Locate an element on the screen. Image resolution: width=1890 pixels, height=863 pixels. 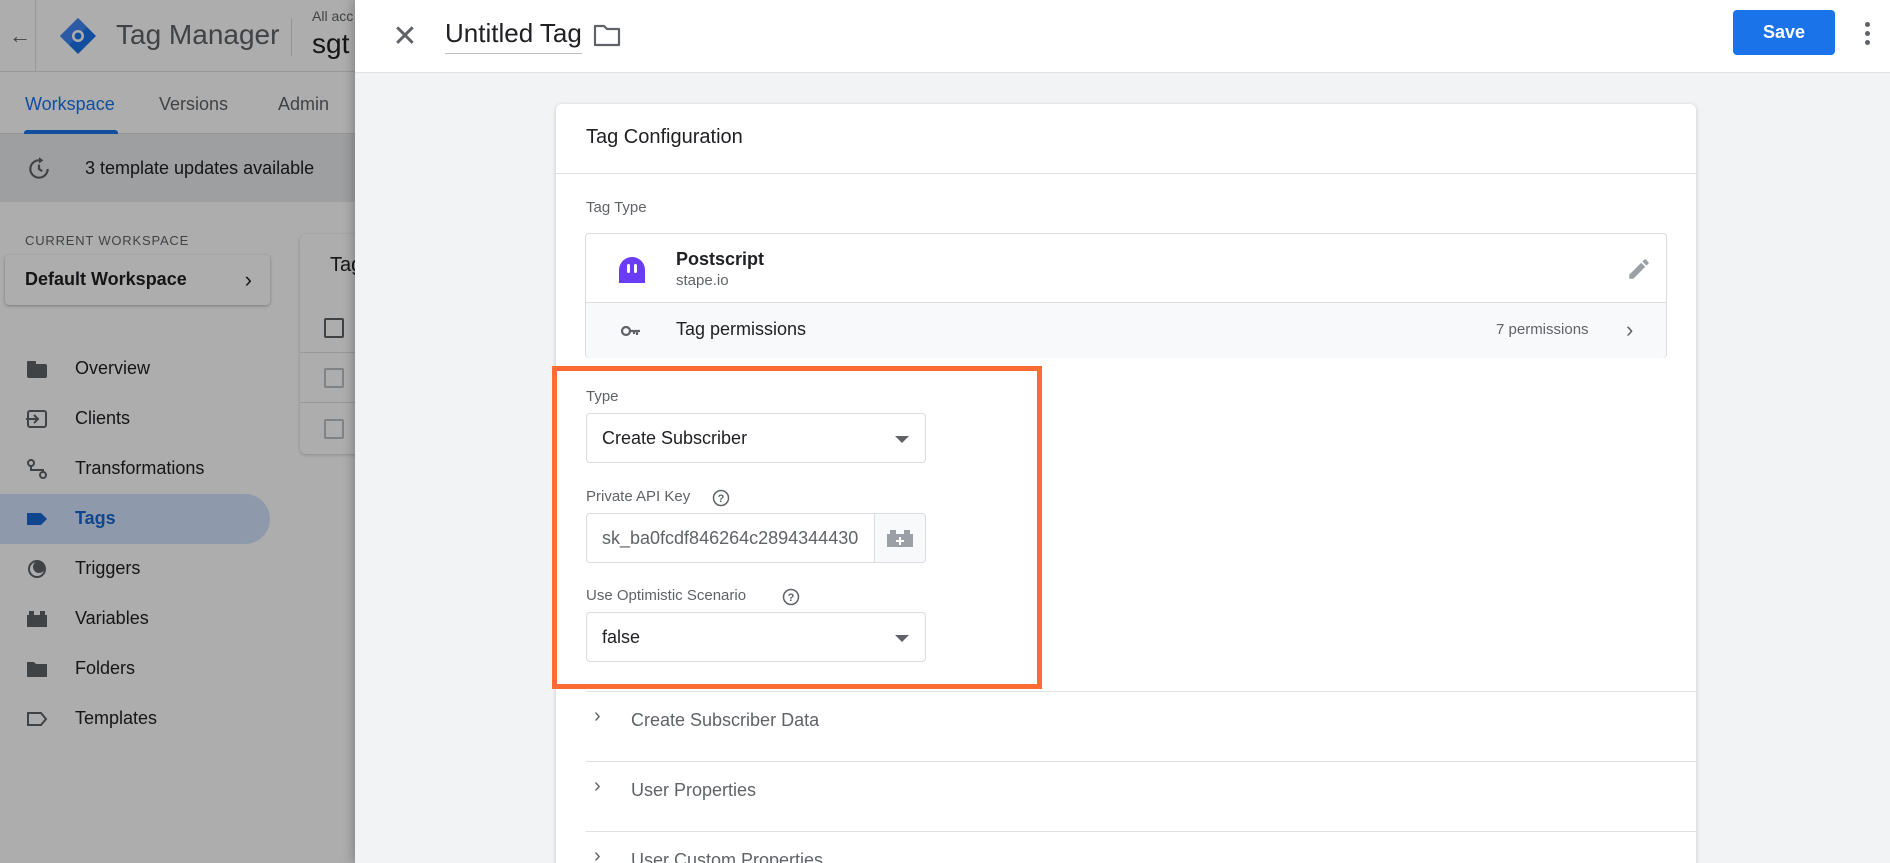
type-label: Type is located at coordinates (602, 396).